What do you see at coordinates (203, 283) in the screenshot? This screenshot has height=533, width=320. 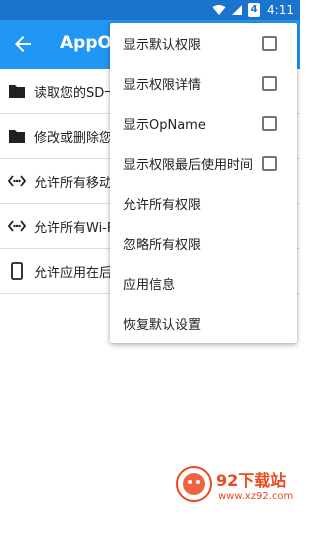 I see `menu-item-app-info: 应用信息` at bounding box center [203, 283].